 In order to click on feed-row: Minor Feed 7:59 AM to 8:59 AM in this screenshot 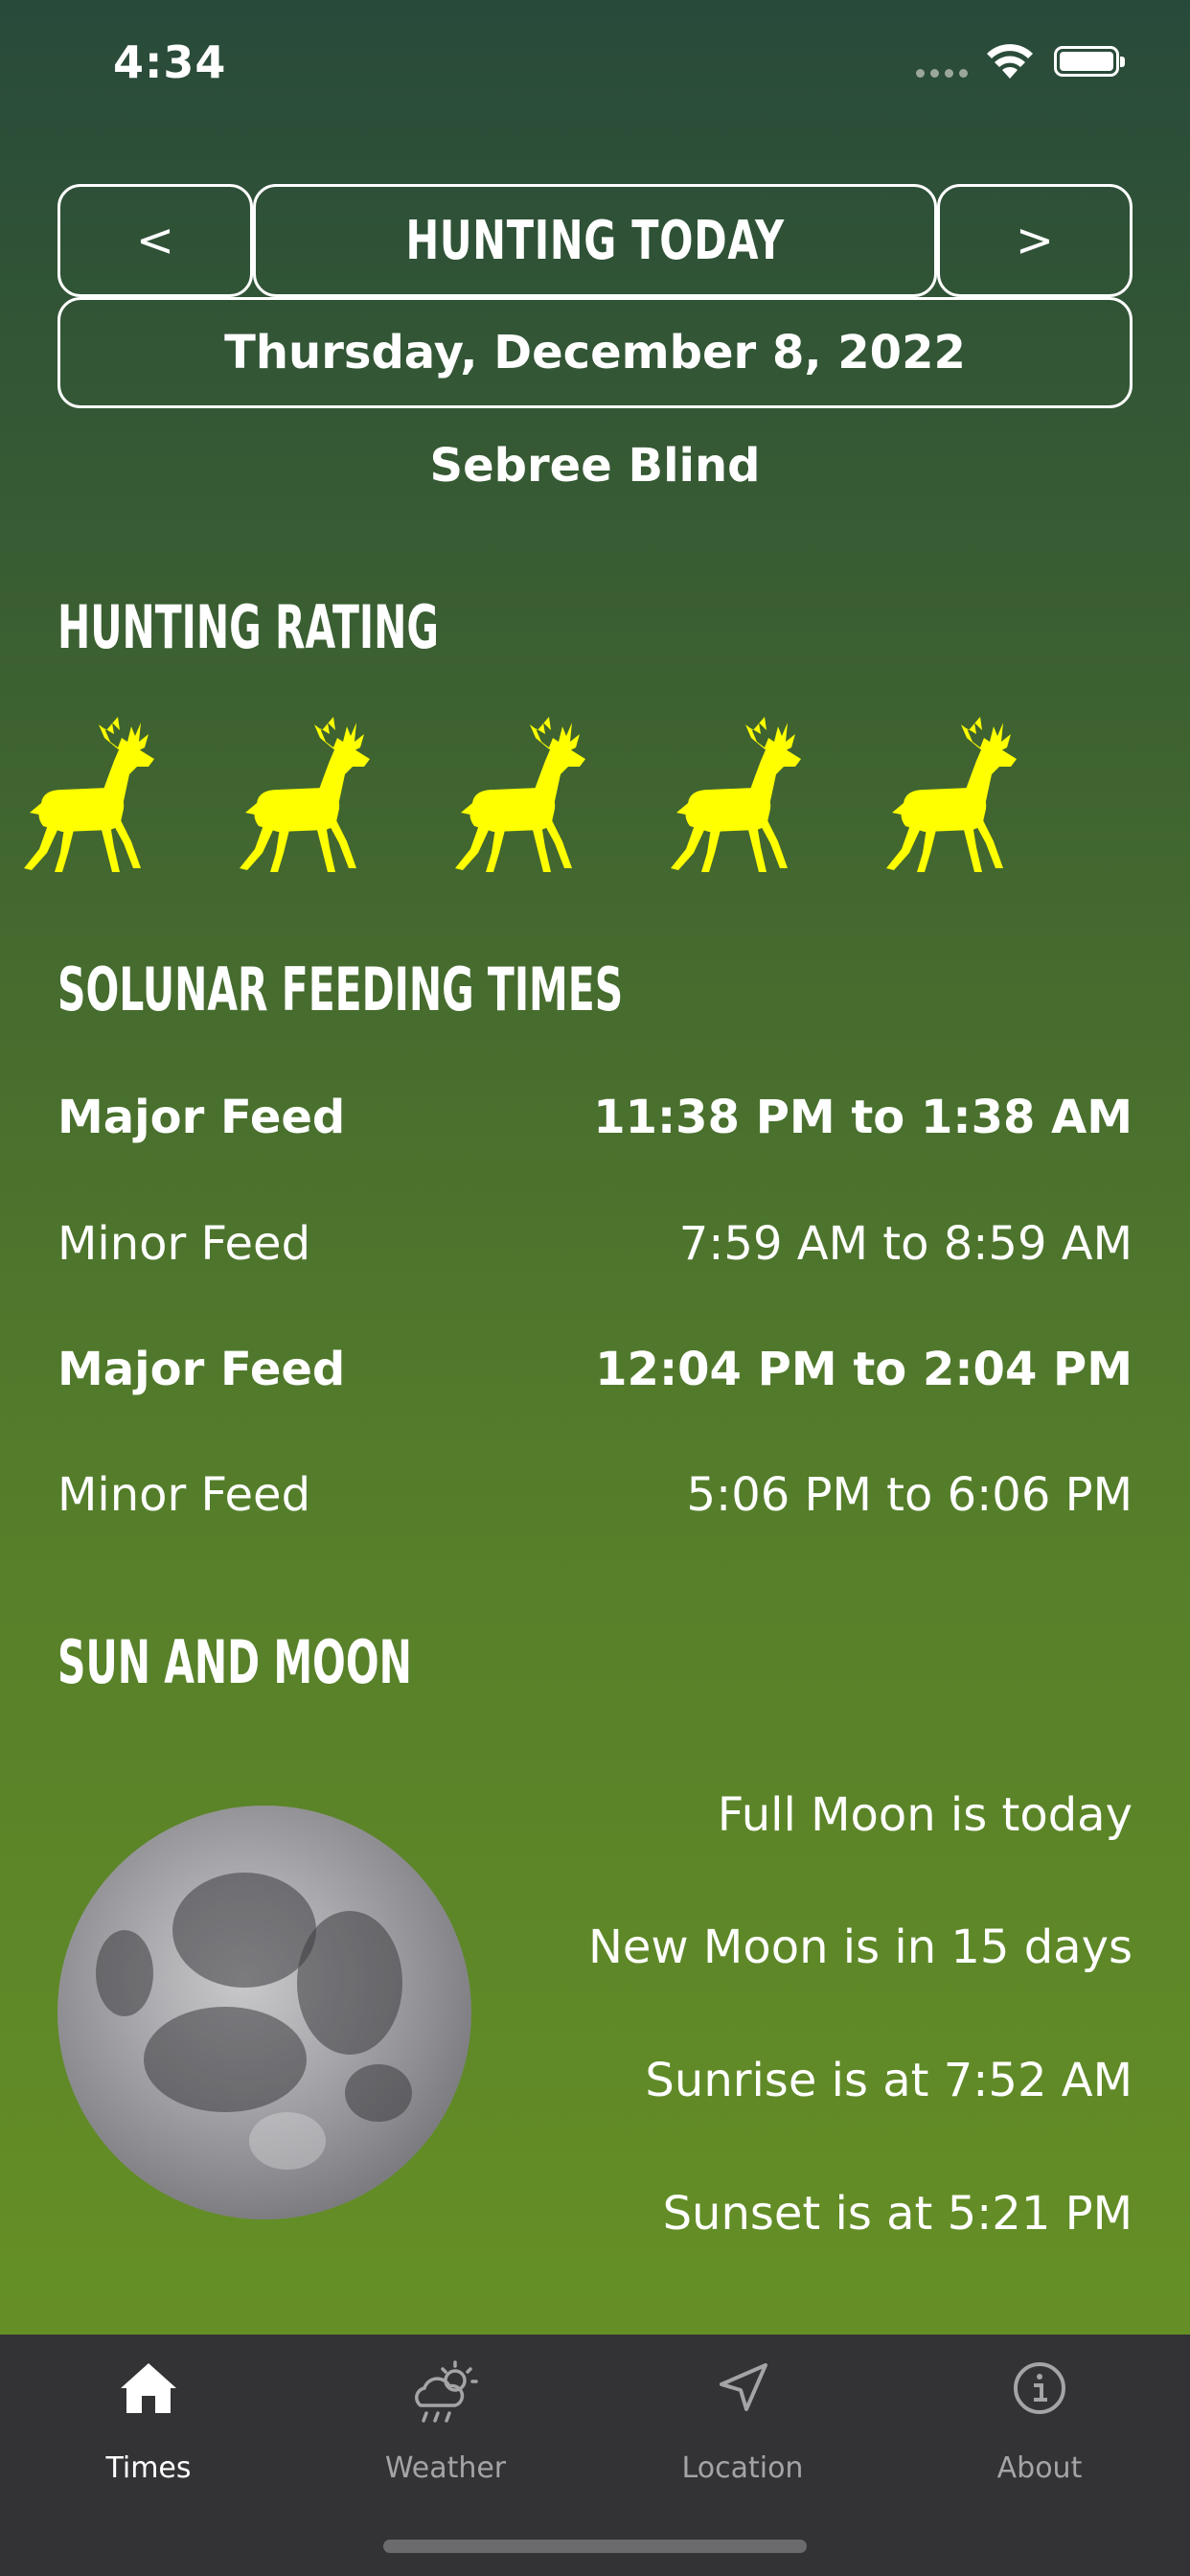, I will do `click(595, 1246)`.